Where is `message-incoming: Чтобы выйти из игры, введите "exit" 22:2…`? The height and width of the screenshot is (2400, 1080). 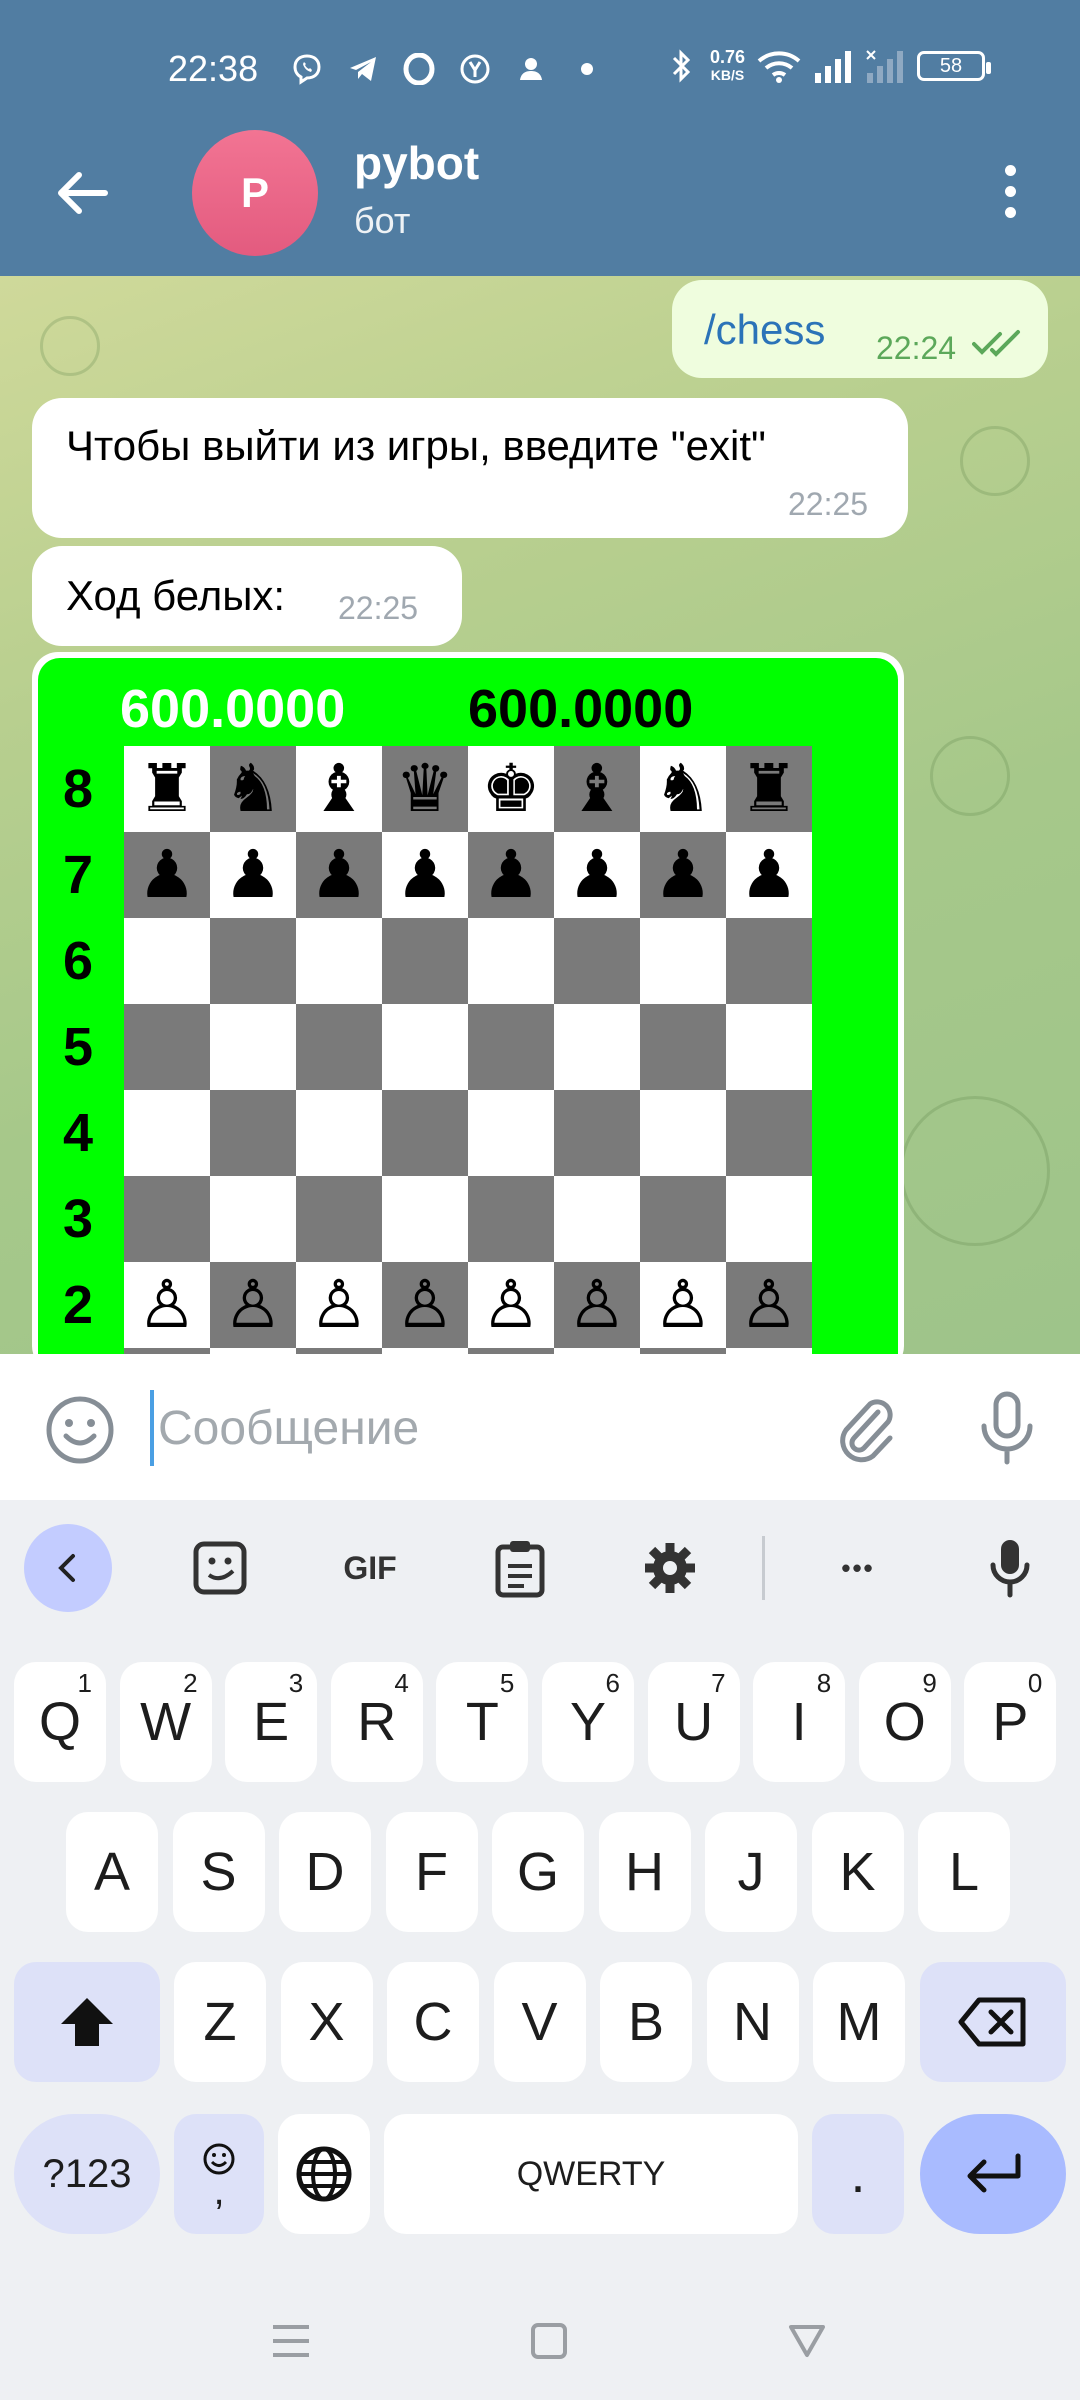 message-incoming: Чтобы выйти из игры, введите "exit" 22:2… is located at coordinates (470, 468).